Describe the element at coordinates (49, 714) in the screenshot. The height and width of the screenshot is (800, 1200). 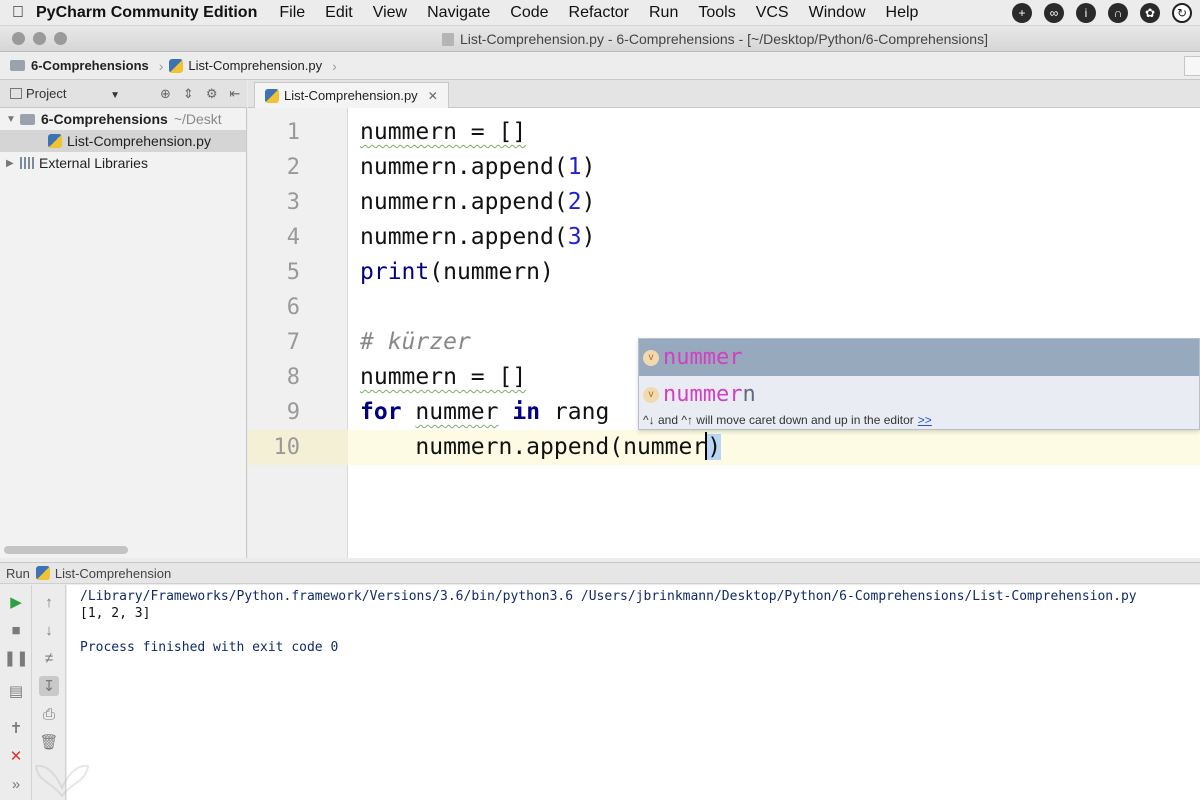
I see `print-icon: ⎙` at that location.